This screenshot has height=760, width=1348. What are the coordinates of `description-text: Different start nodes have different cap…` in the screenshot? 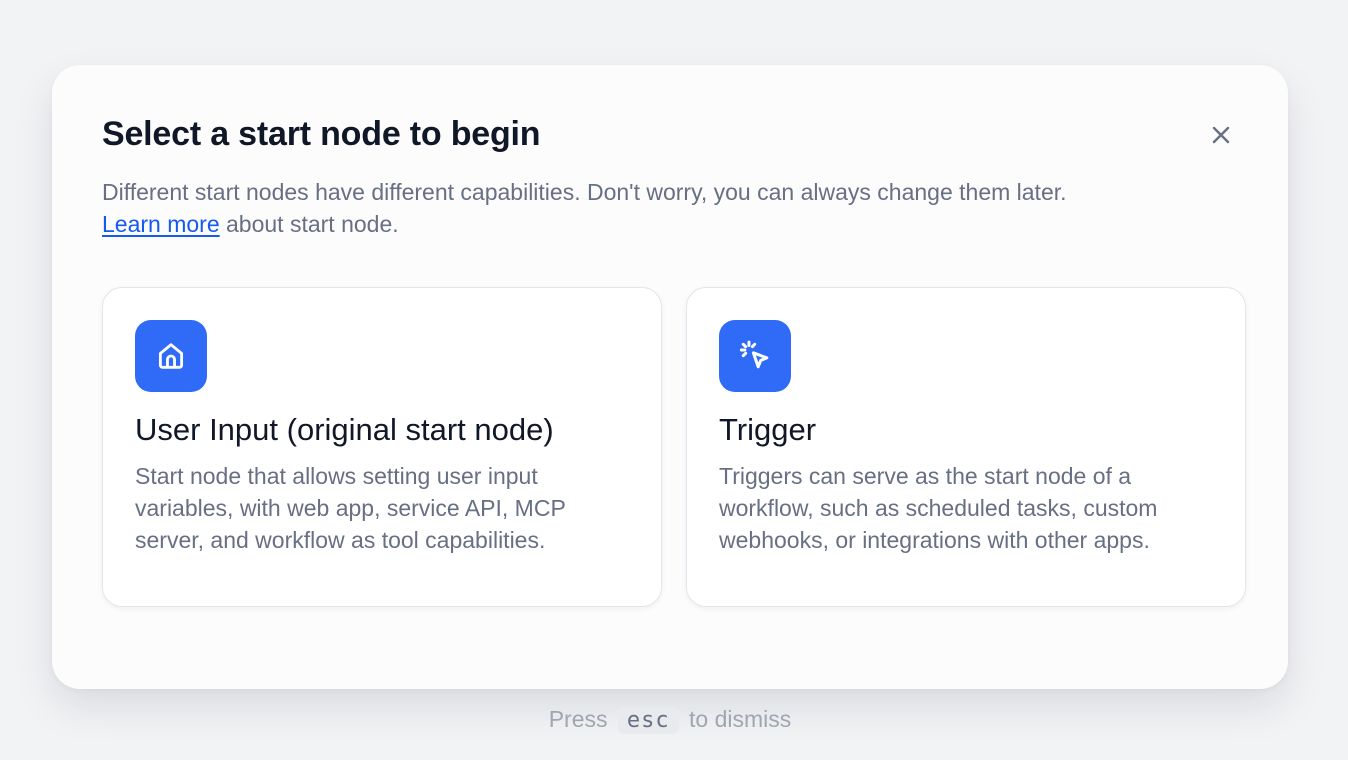 It's located at (584, 192).